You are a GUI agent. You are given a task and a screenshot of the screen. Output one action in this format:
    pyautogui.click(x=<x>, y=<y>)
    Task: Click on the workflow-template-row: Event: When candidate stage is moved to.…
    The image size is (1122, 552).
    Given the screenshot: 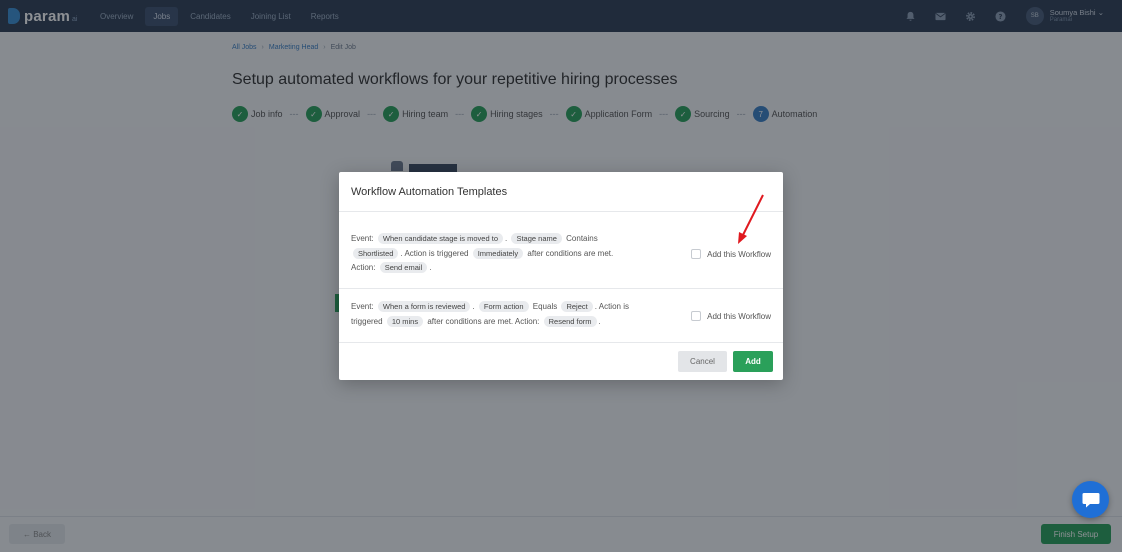 What is the action you would take?
    pyautogui.click(x=561, y=250)
    